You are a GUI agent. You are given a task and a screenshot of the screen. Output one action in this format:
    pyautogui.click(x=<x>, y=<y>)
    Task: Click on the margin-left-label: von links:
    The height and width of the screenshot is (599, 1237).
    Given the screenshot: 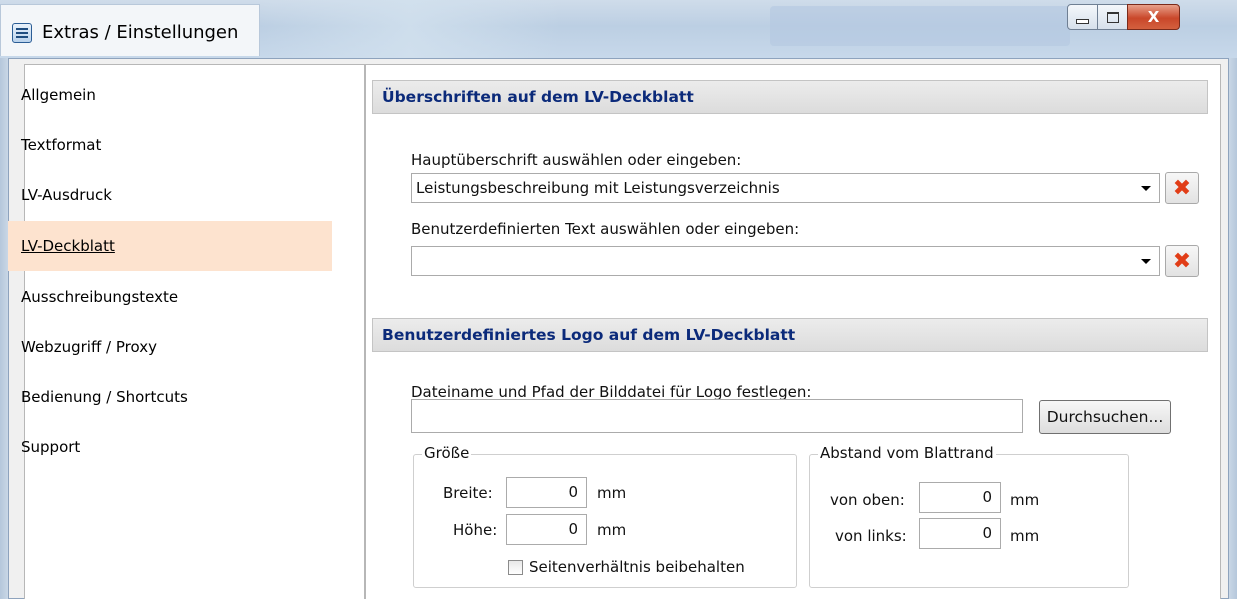 What is the action you would take?
    pyautogui.click(x=871, y=536)
    